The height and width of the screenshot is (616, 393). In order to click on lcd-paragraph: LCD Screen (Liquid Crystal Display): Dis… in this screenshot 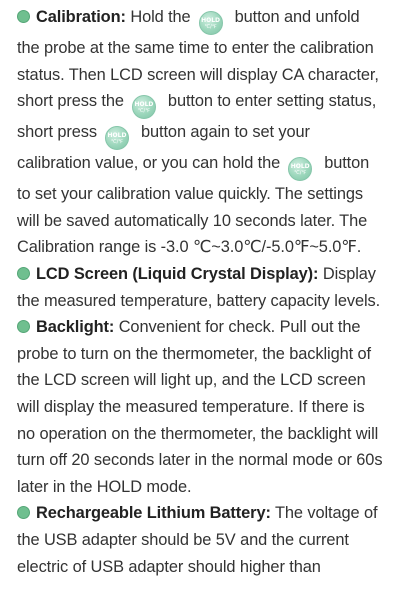, I will do `click(201, 287)`.